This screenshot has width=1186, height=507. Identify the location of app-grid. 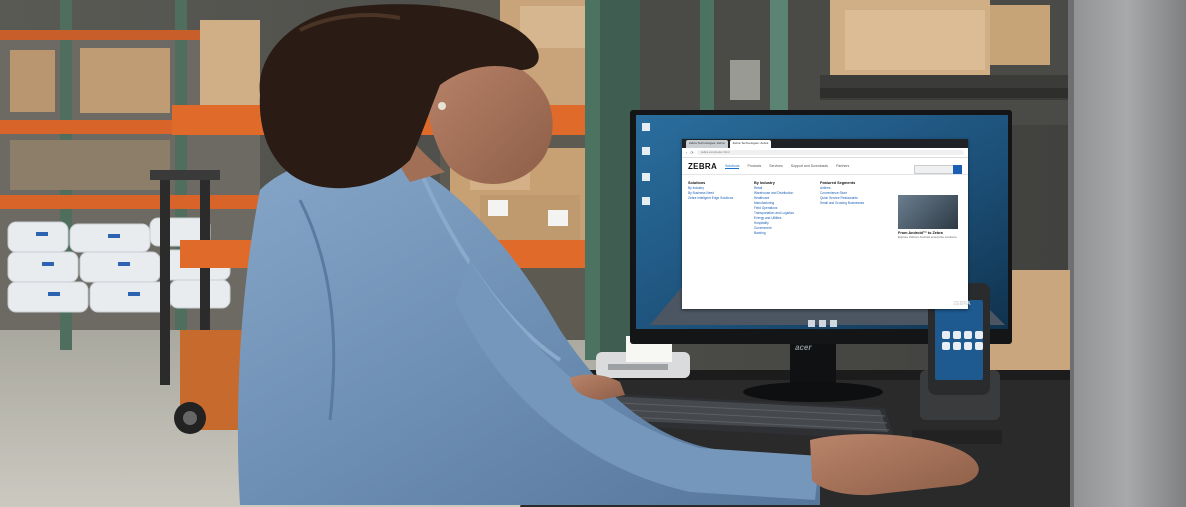
(962, 328).